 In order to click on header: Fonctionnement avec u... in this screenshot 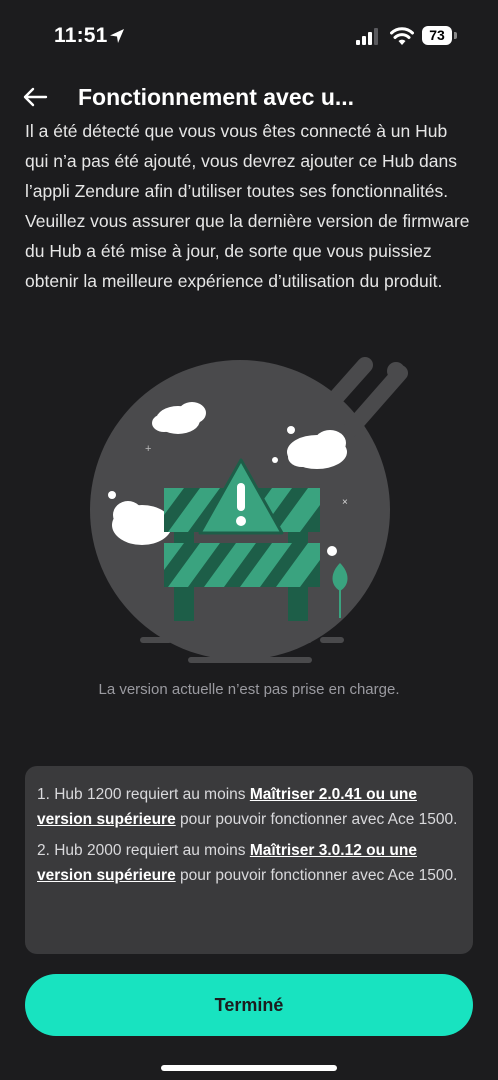, I will do `click(249, 99)`.